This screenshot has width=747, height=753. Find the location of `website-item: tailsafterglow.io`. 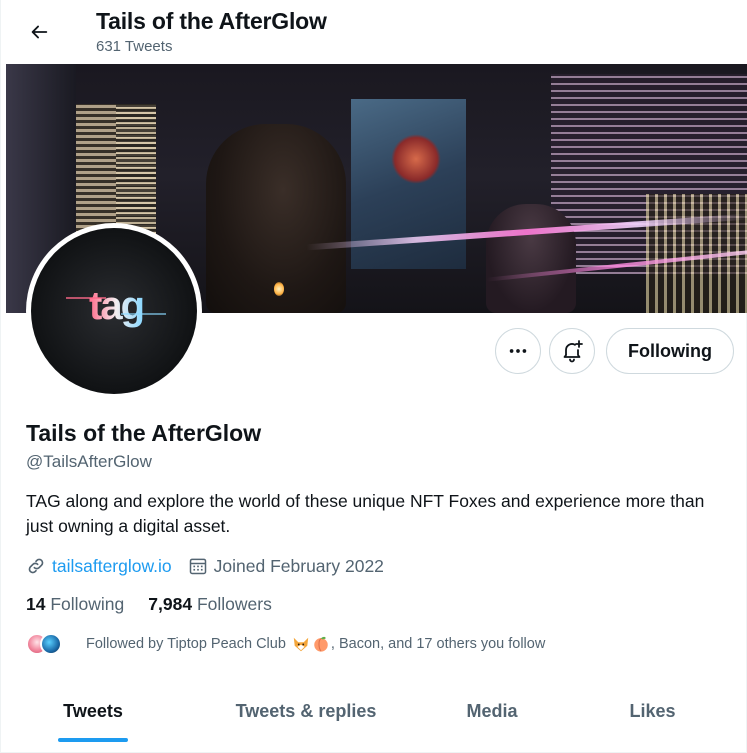

website-item: tailsafterglow.io is located at coordinates (99, 566).